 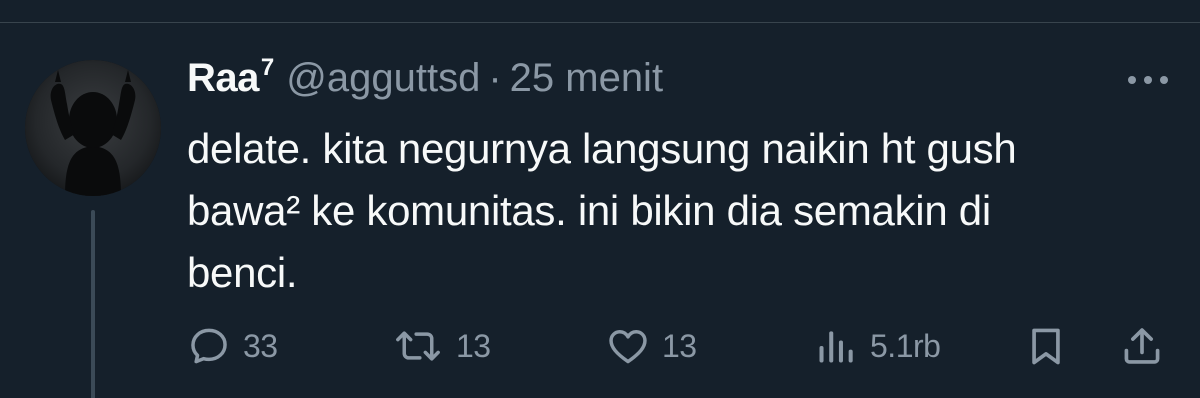 I want to click on like-count: 13, so click(x=679, y=345).